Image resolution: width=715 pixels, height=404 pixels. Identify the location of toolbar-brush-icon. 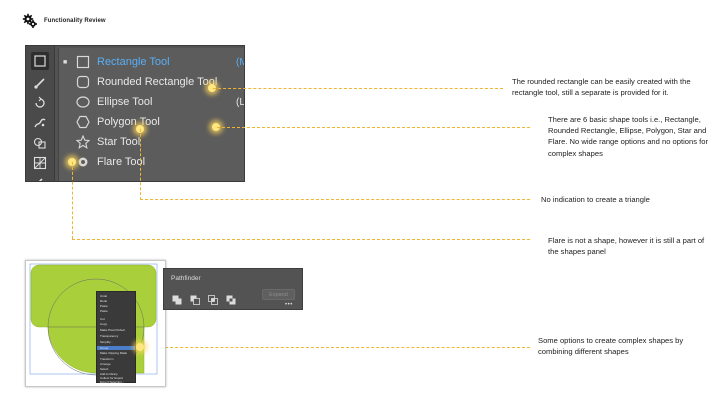
(40, 83).